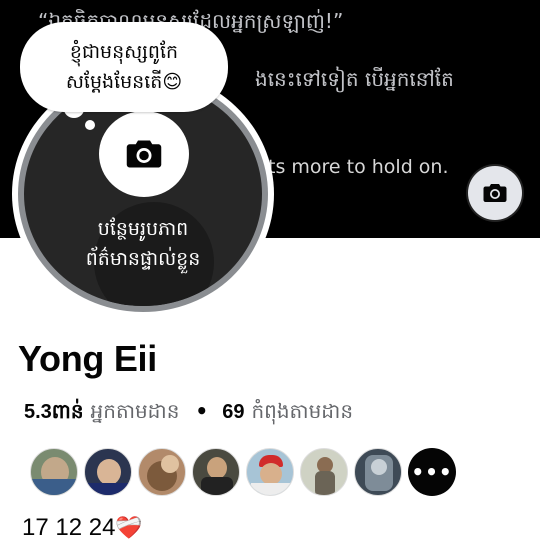 The image size is (540, 540). I want to click on bubble-tail-dot, so click(90, 125).